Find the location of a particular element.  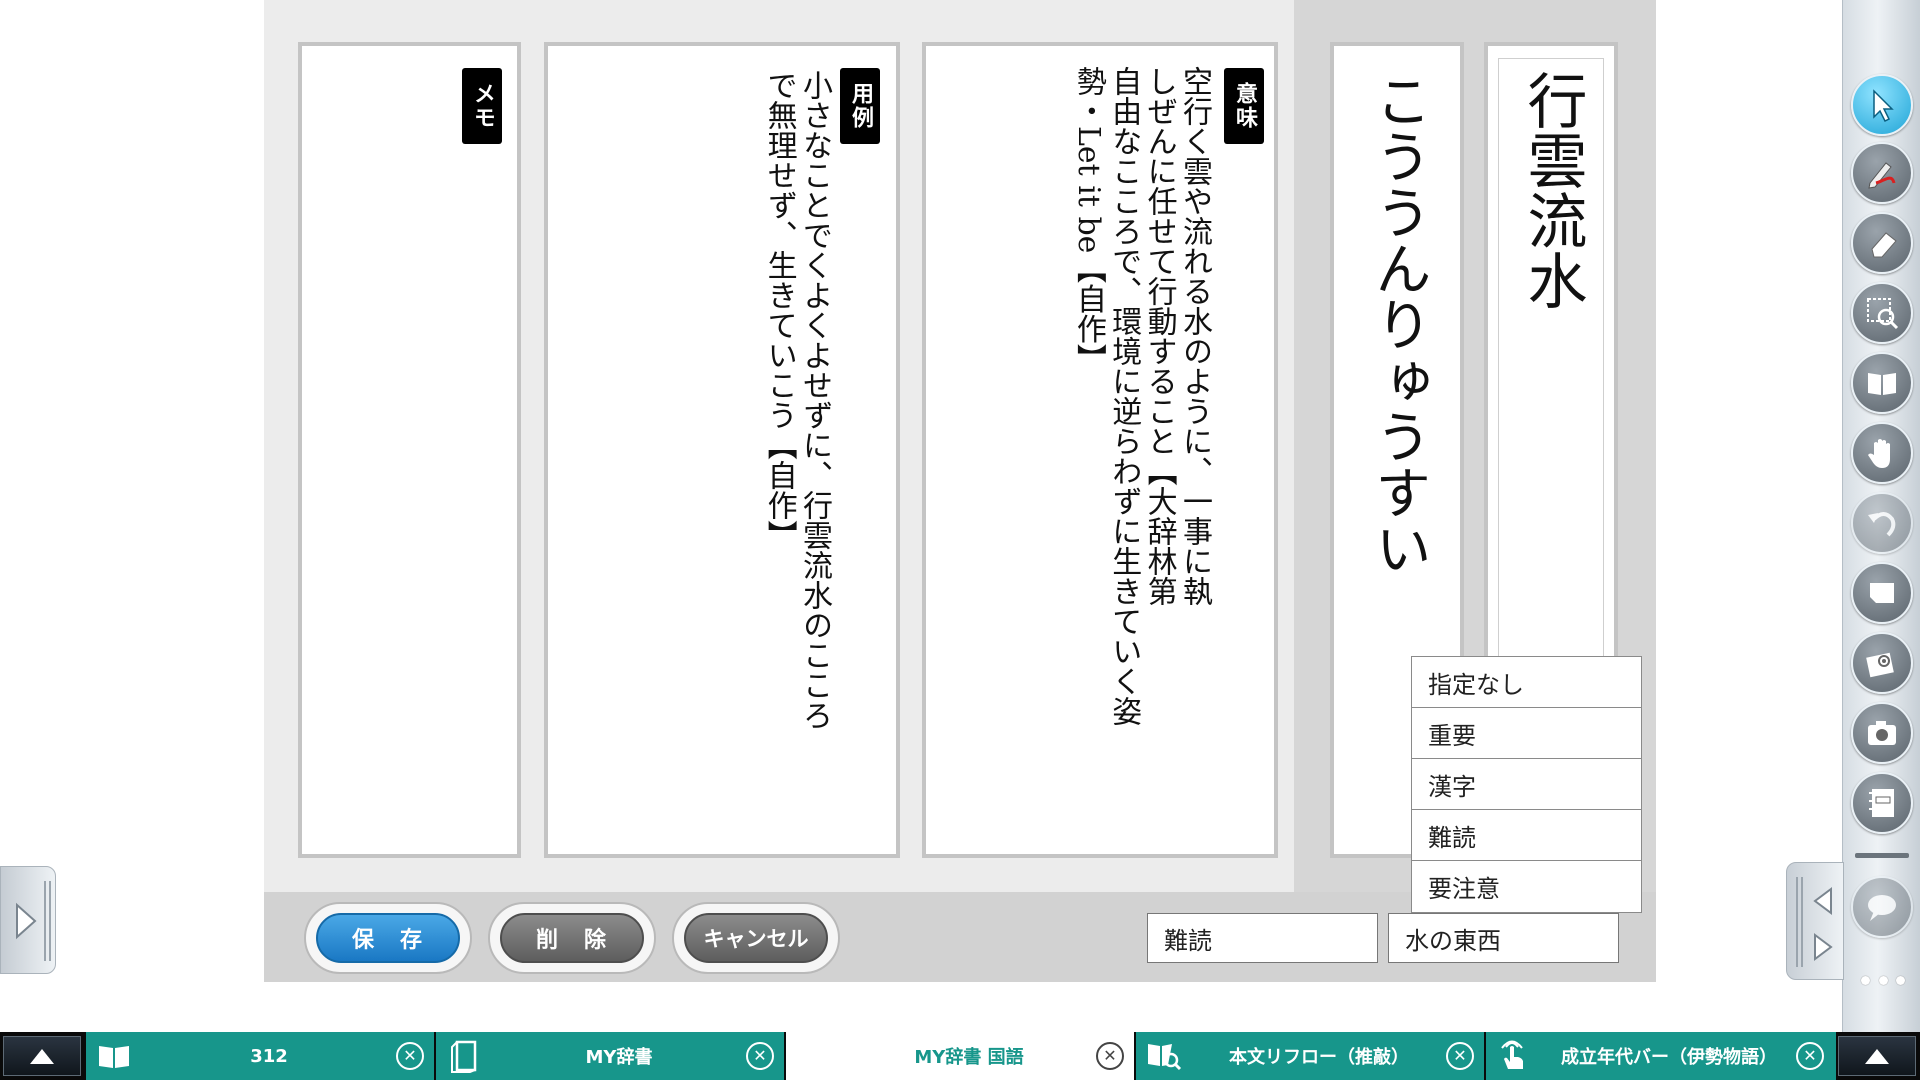

speech-bubble-icon is located at coordinates (1882, 907).